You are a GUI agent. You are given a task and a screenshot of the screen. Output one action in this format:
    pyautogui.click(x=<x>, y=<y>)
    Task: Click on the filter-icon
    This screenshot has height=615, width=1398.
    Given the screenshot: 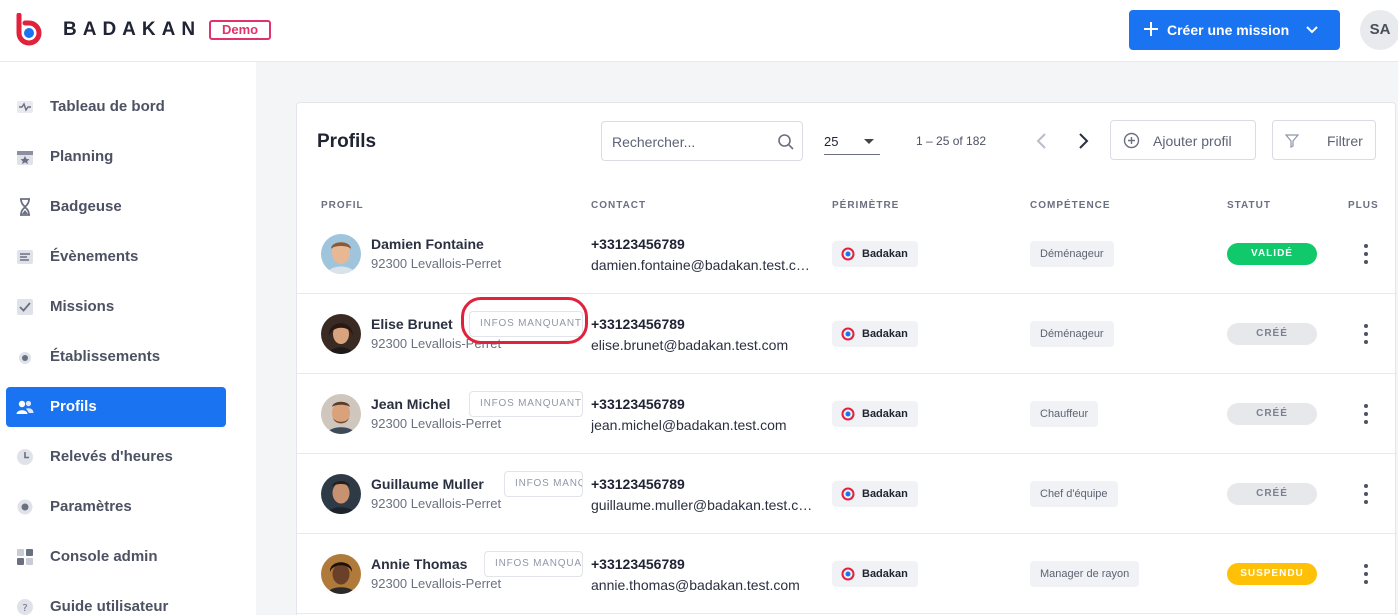 What is the action you would take?
    pyautogui.click(x=1292, y=141)
    